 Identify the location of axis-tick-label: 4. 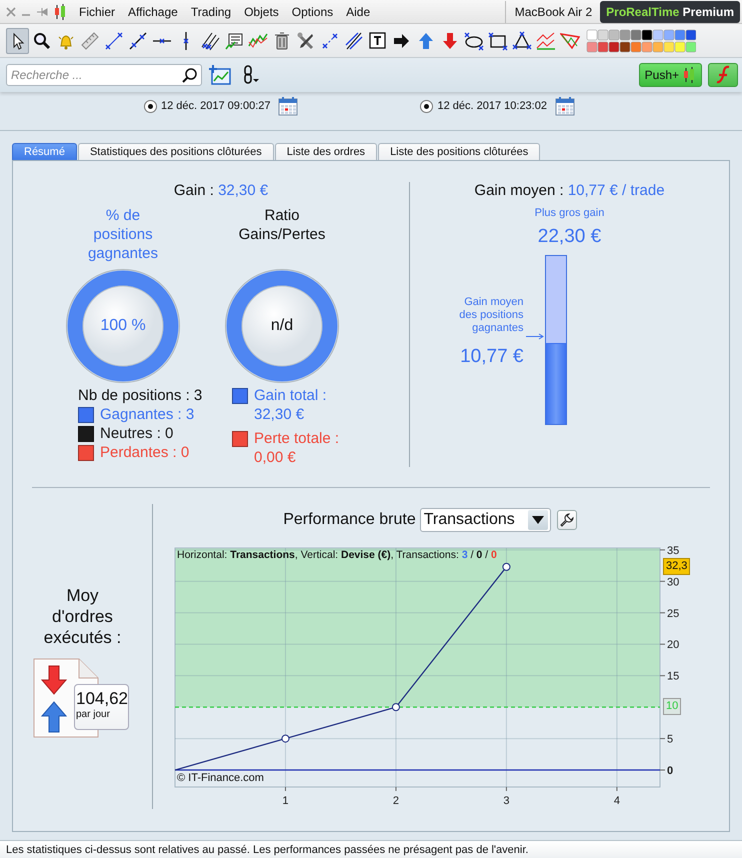
(617, 801).